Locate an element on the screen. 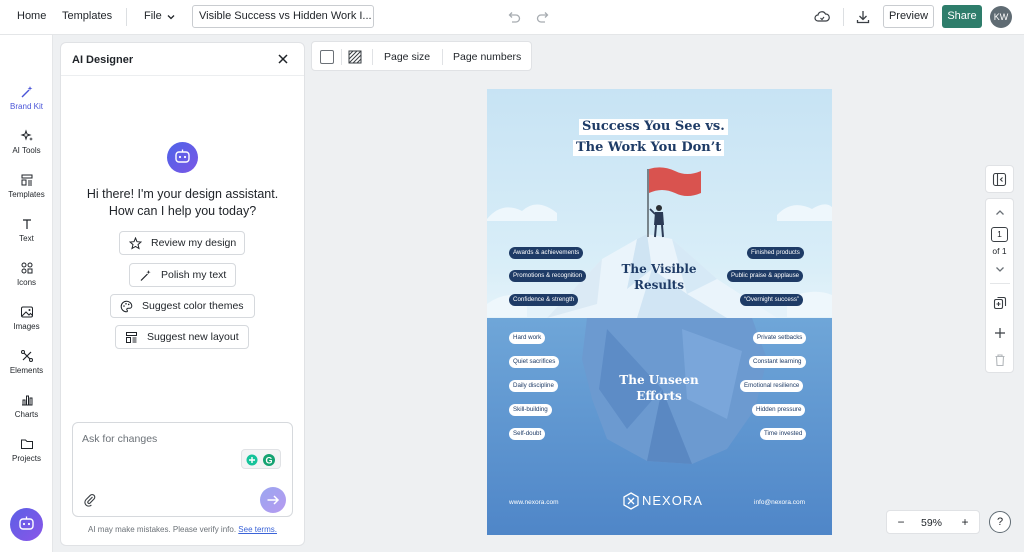  poster-website: www.nexora.com is located at coordinates (534, 502).